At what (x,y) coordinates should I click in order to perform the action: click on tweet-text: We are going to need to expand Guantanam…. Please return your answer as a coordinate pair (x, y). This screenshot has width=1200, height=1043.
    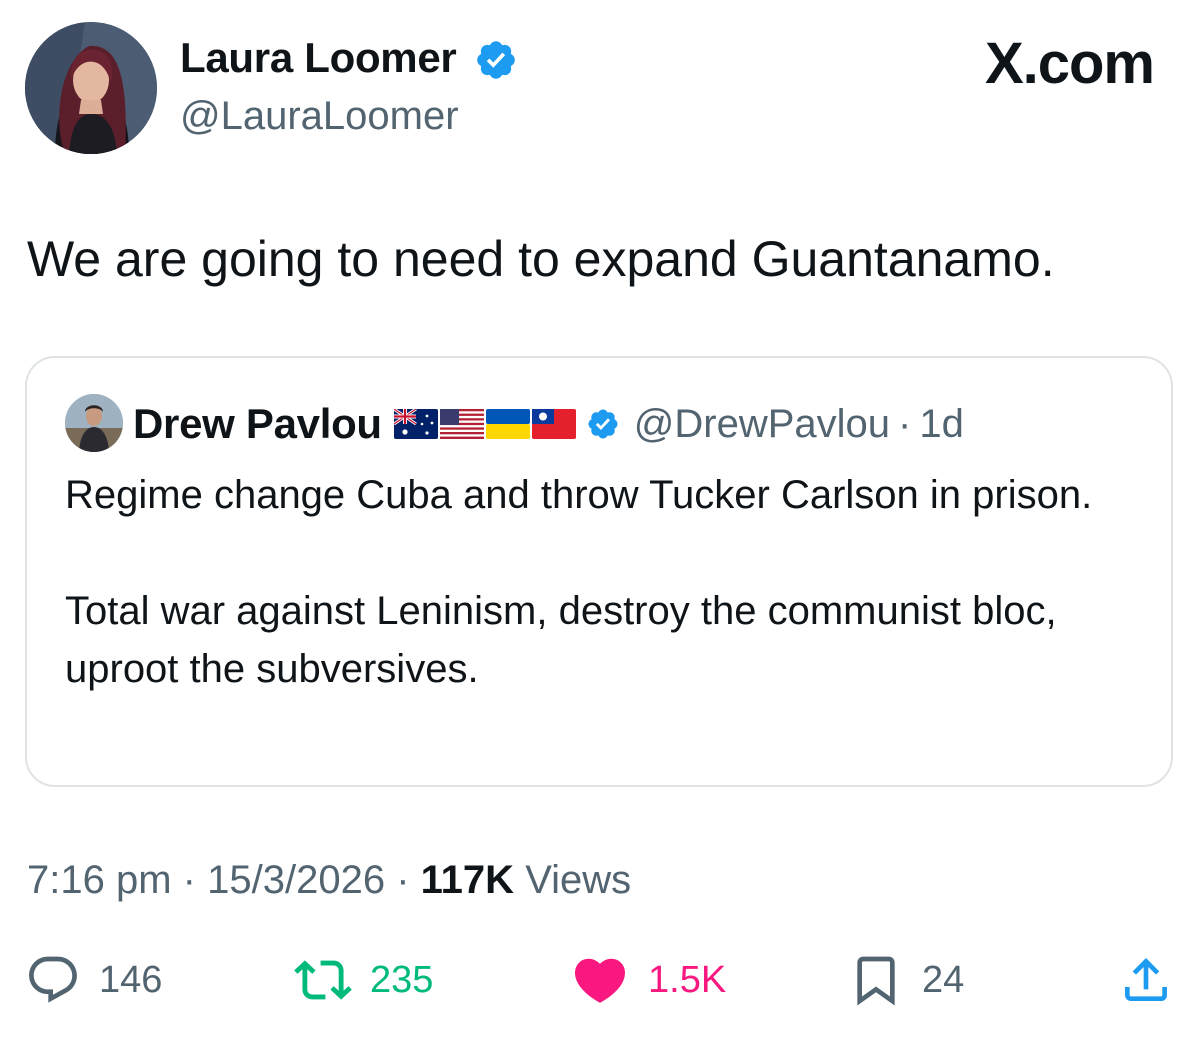
    Looking at the image, I should click on (541, 259).